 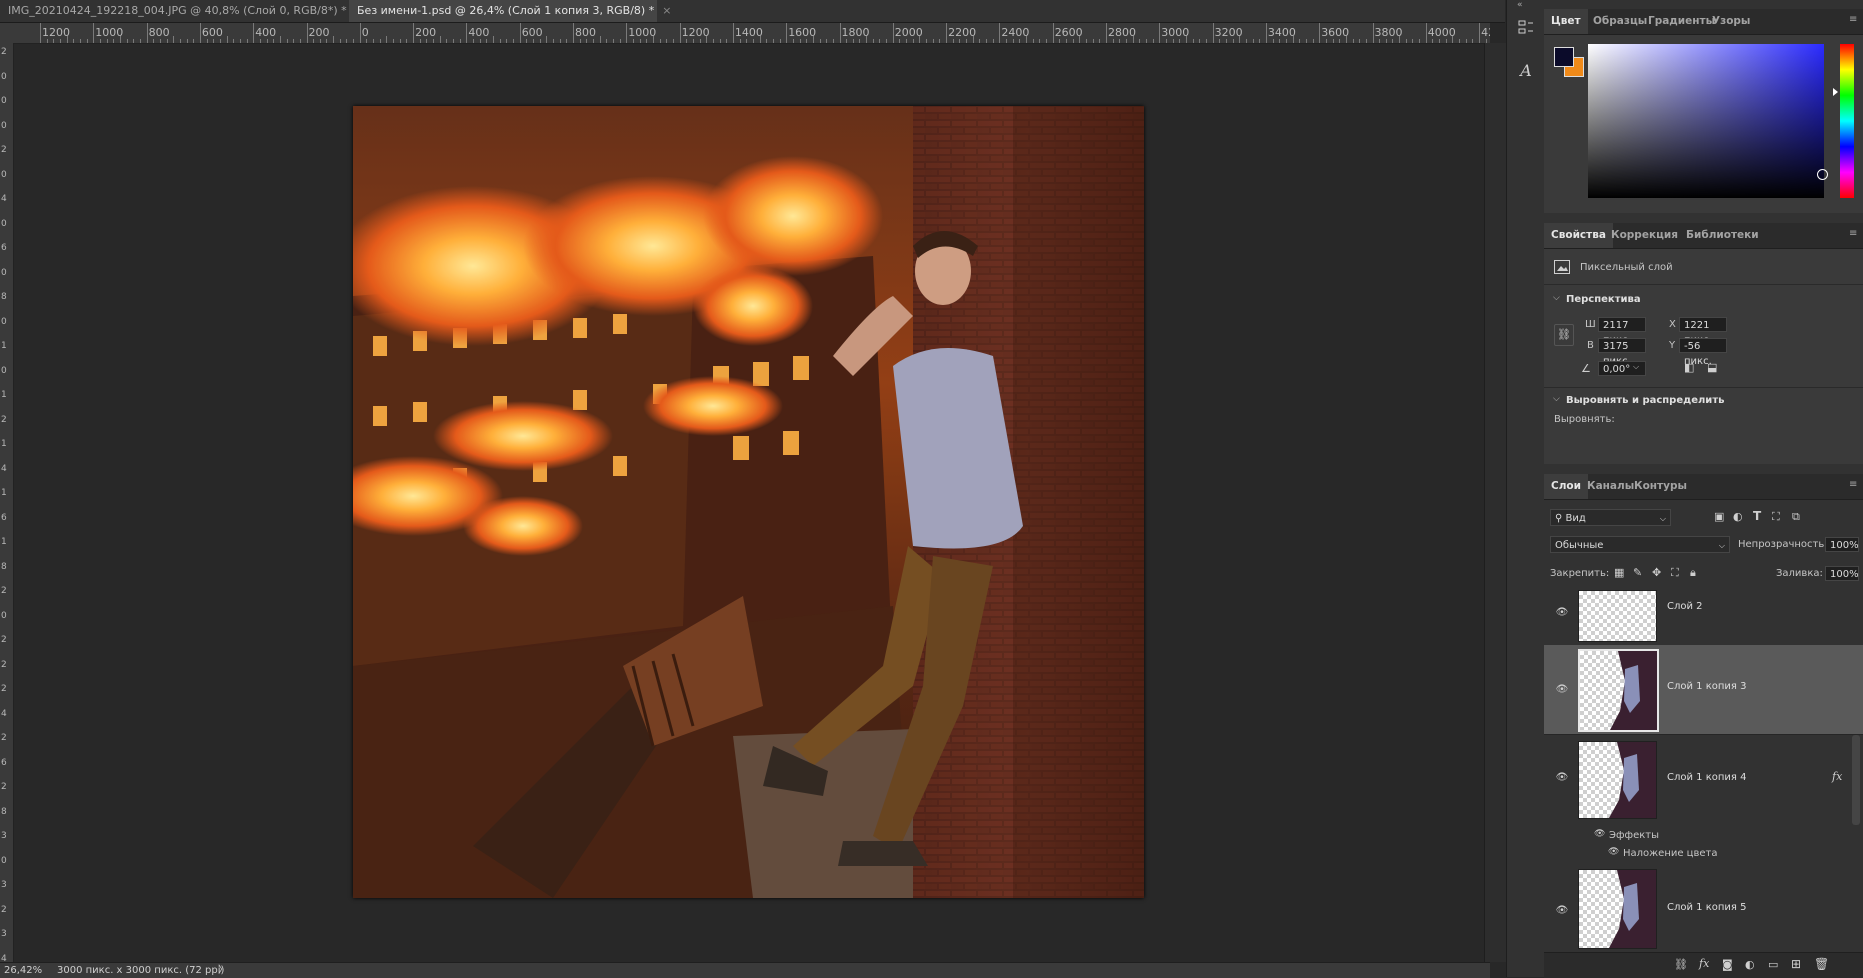 What do you see at coordinates (1495, 502) in the screenshot?
I see `canvas-vertical-scrollbar` at bounding box center [1495, 502].